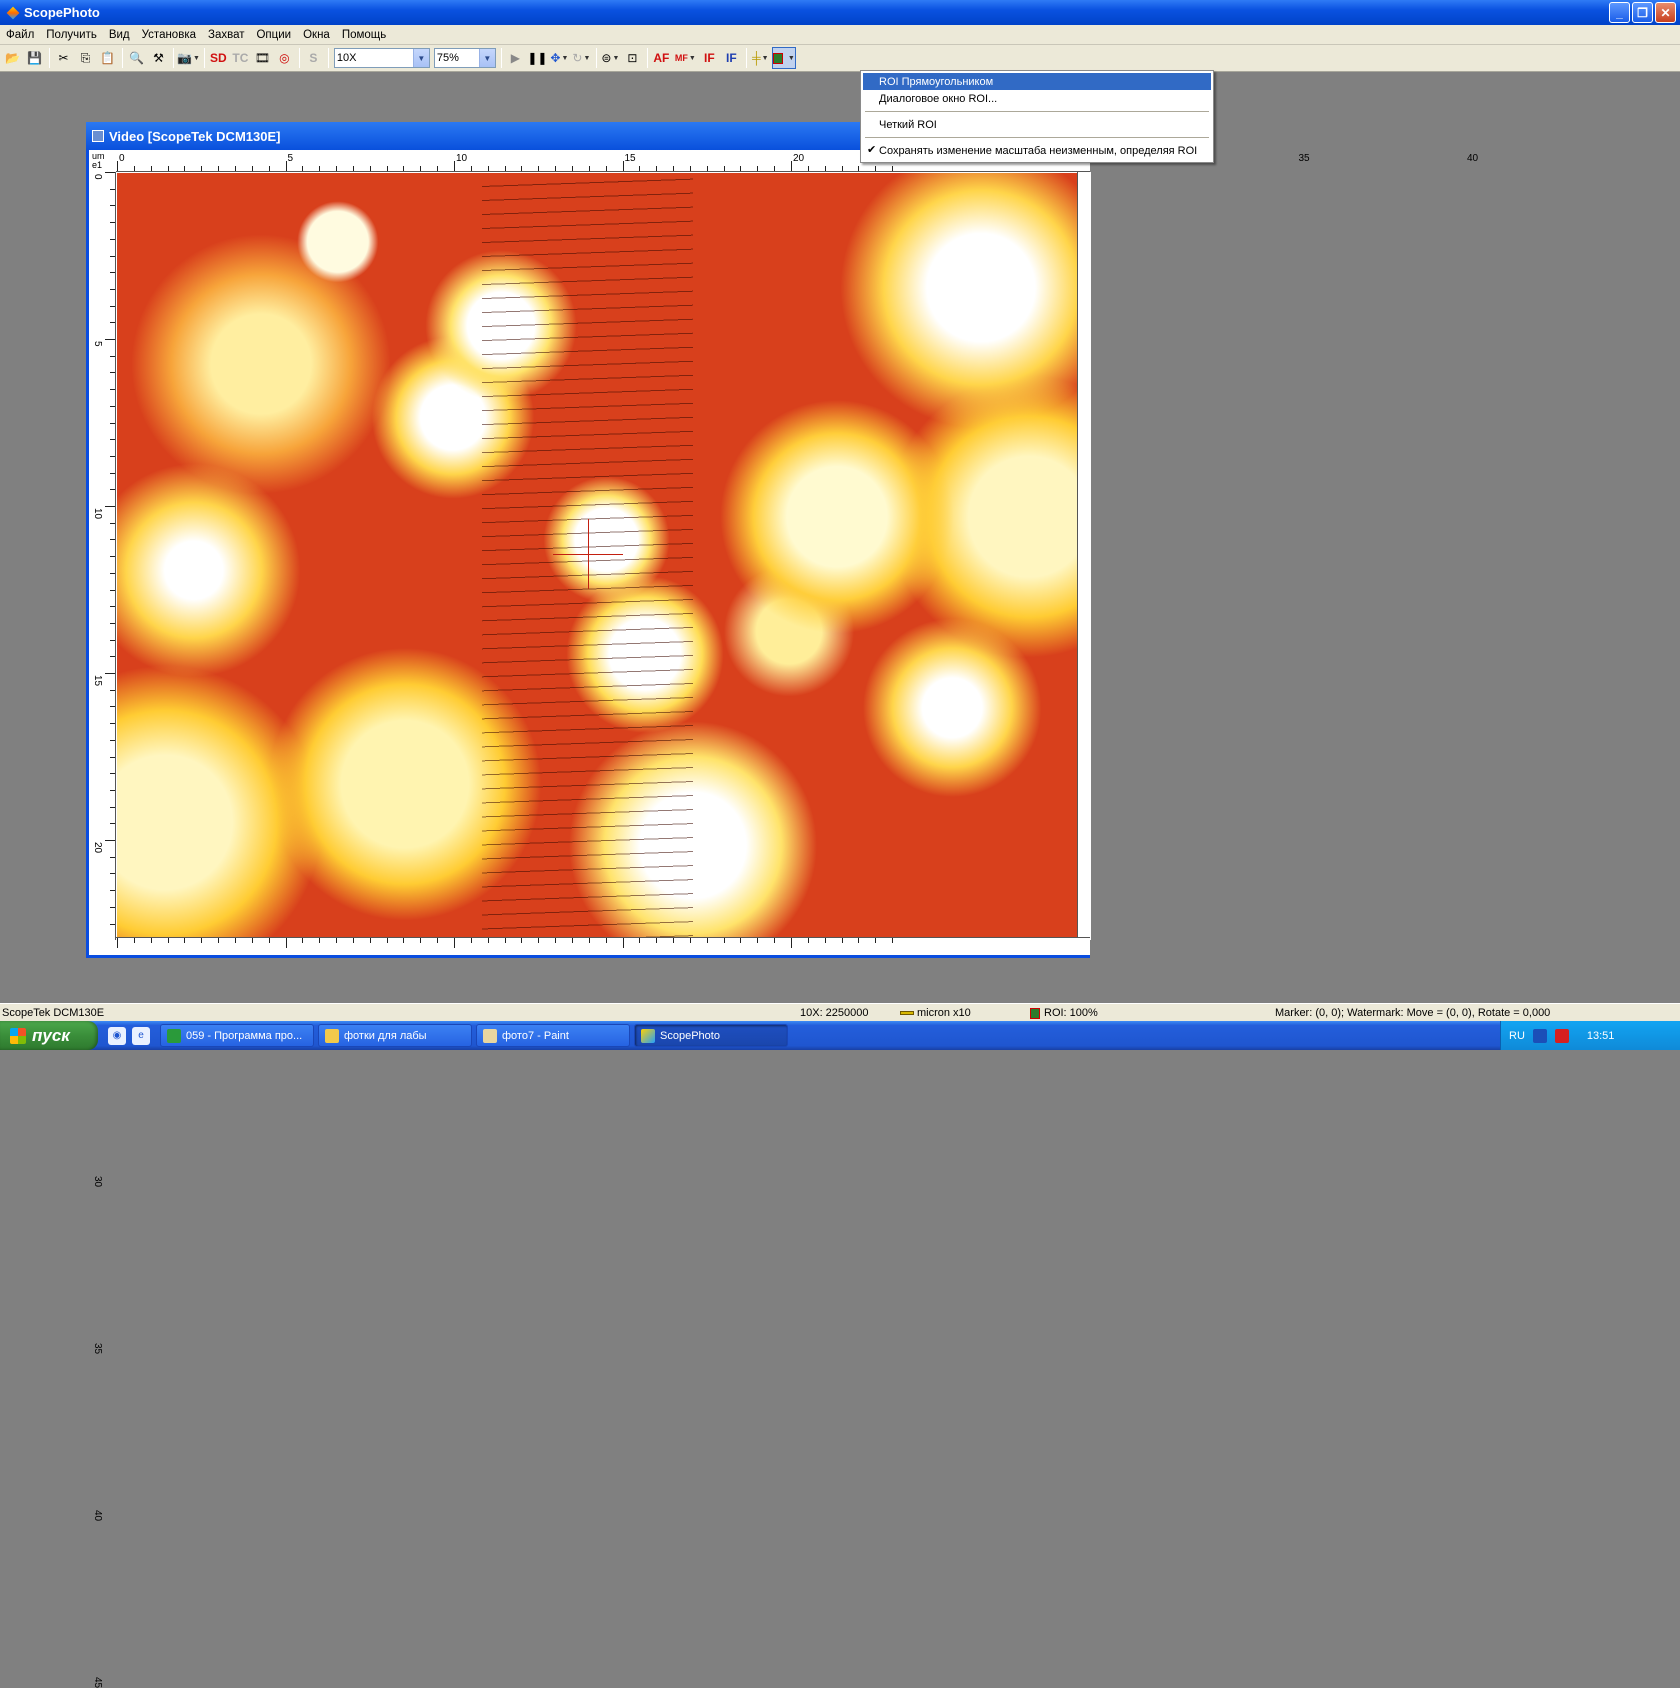 This screenshot has height=1688, width=1680. Describe the element at coordinates (218, 58) in the screenshot. I see `sd-button: SD` at that location.